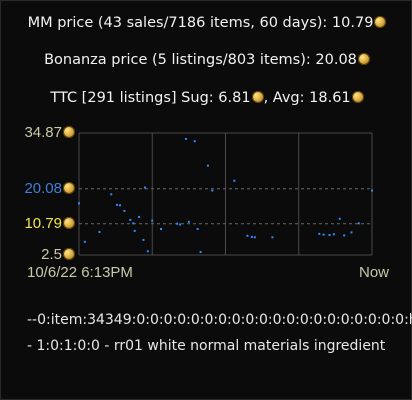 The height and width of the screenshot is (400, 412). I want to click on y-axis-label: 34.87, so click(49, 132).